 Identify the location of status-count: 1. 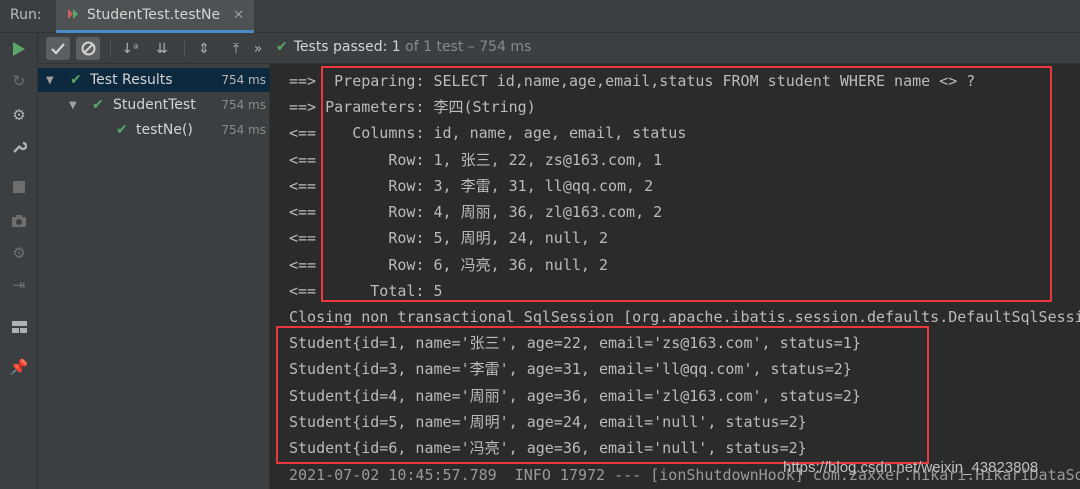
(396, 47).